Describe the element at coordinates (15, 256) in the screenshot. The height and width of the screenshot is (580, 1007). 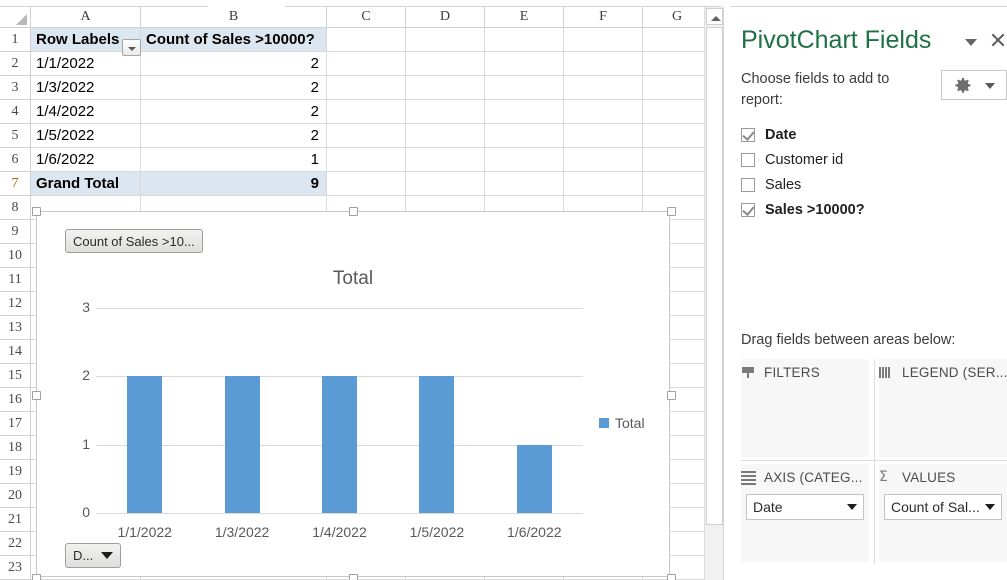
I see `row-header-10: 10` at that location.